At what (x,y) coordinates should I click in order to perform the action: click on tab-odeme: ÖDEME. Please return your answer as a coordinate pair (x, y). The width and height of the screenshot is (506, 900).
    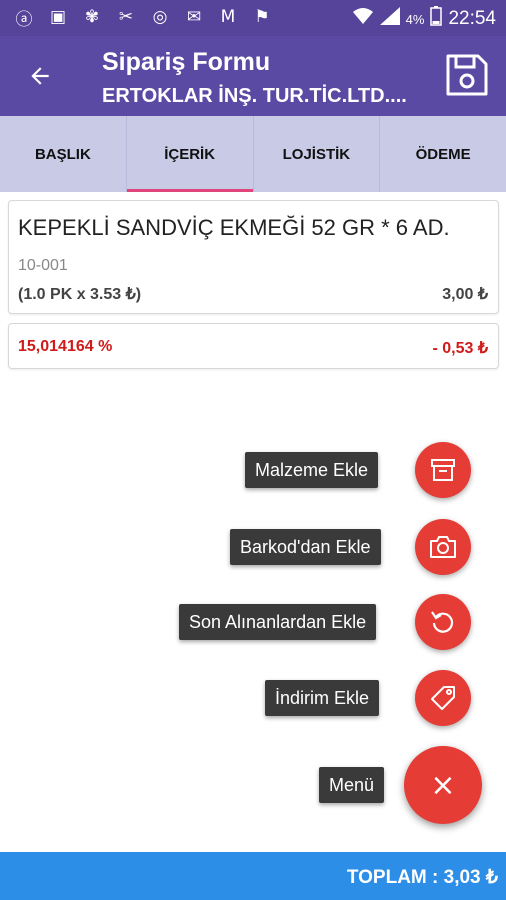
    Looking at the image, I should click on (443, 154).